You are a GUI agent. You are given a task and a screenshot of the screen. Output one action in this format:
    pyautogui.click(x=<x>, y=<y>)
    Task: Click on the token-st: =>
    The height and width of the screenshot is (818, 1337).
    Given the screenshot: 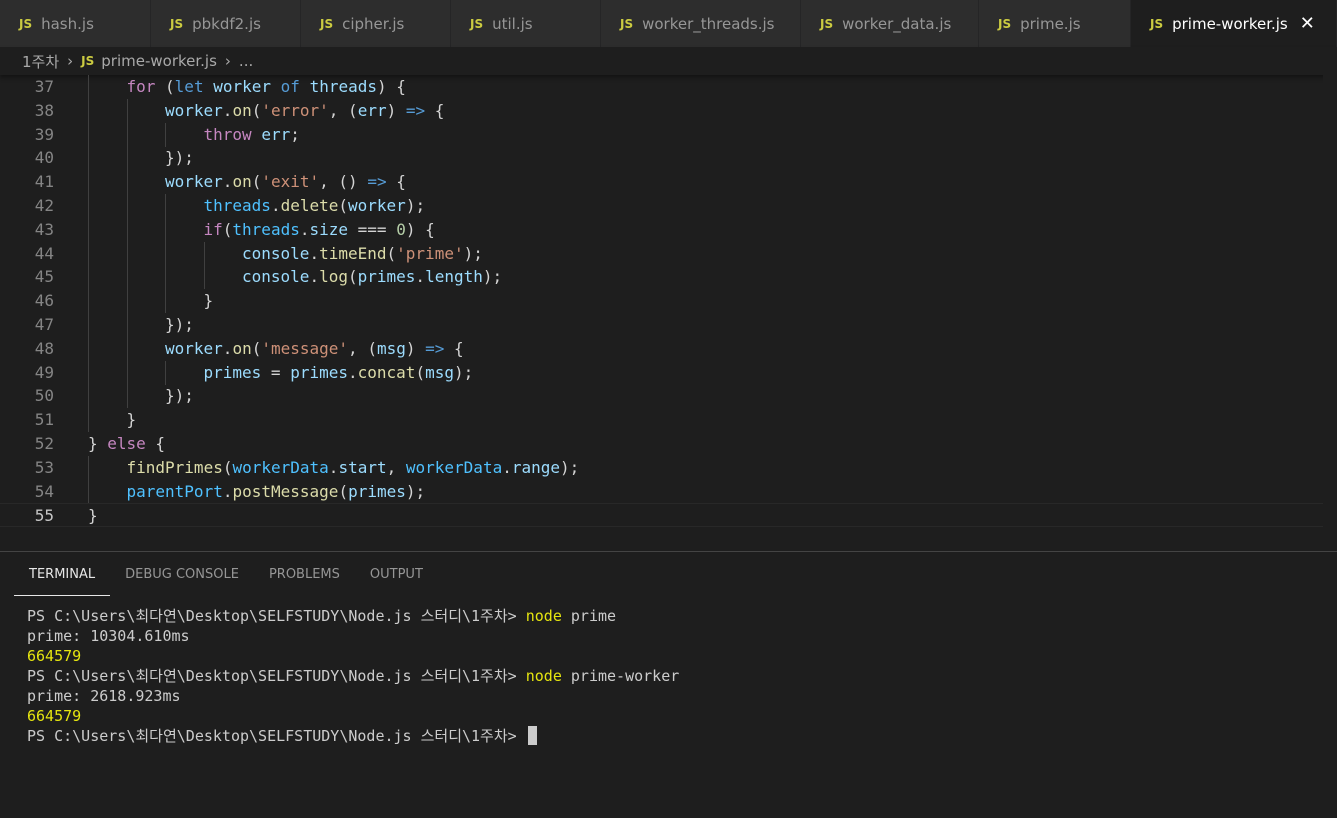 What is the action you would take?
    pyautogui.click(x=435, y=348)
    